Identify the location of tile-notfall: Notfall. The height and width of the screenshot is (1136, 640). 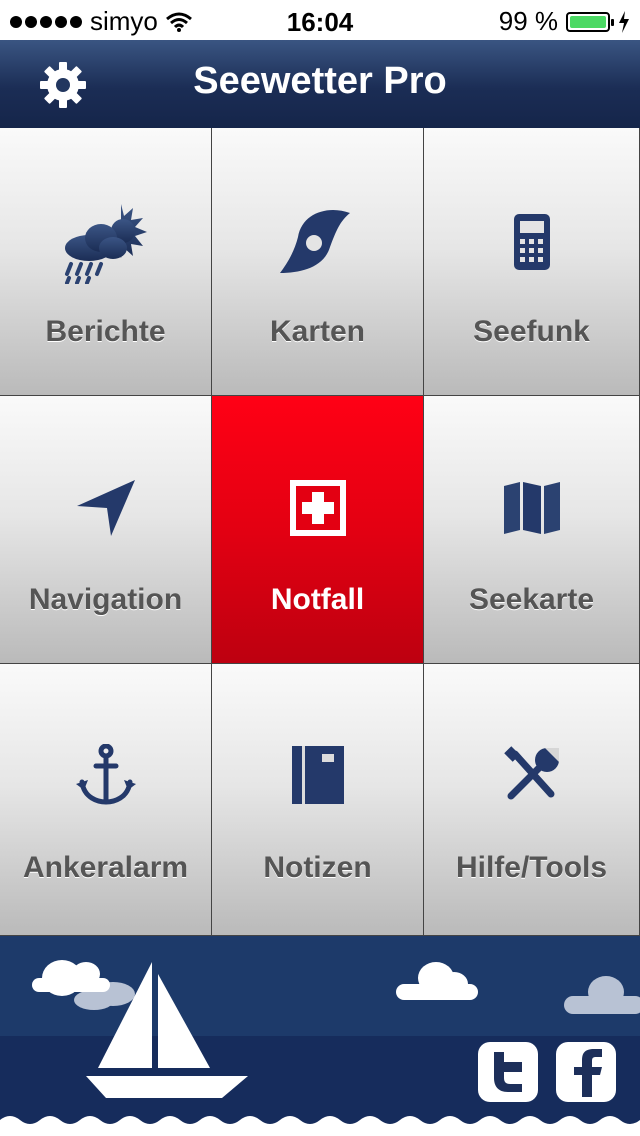
(318, 530).